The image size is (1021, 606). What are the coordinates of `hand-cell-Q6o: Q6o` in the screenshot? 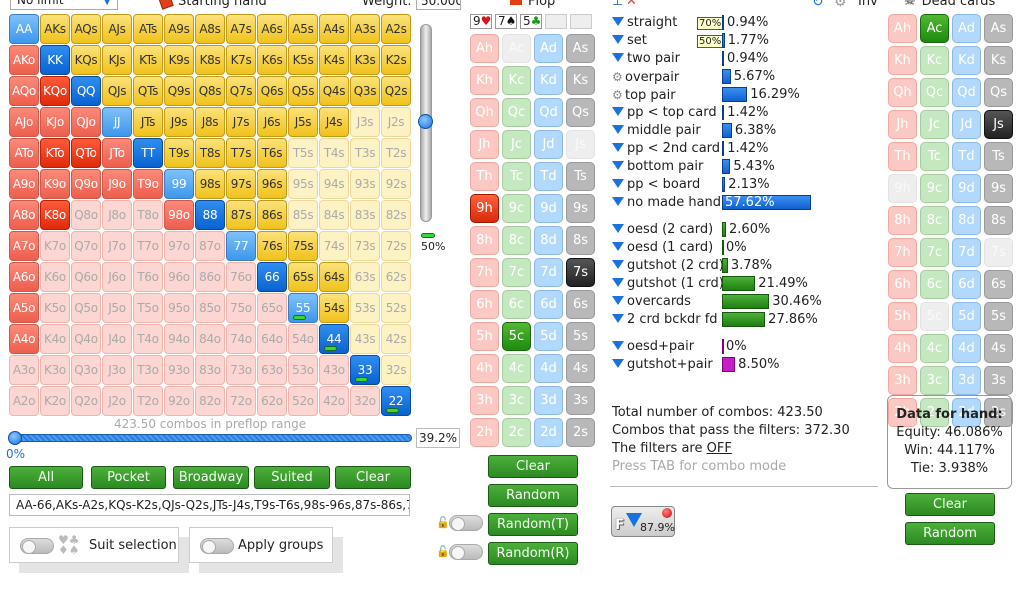 It's located at (86, 277).